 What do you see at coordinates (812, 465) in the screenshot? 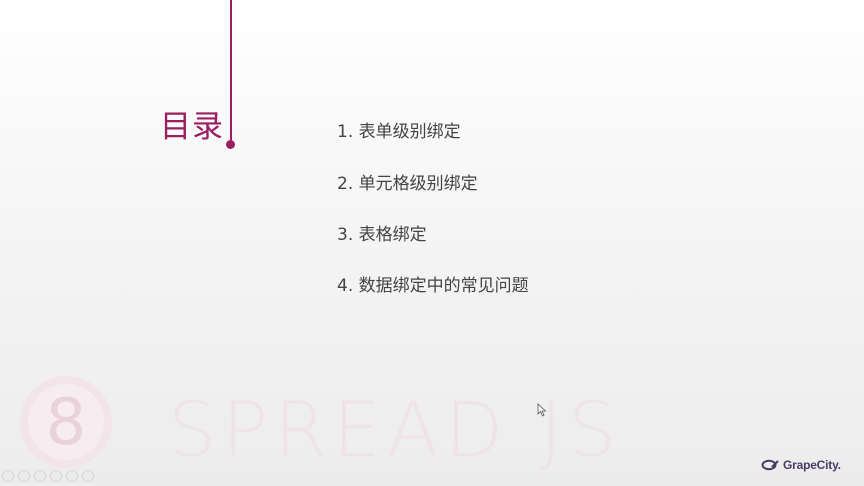
I see `grapecity-logo-text: GrapeCity.` at bounding box center [812, 465].